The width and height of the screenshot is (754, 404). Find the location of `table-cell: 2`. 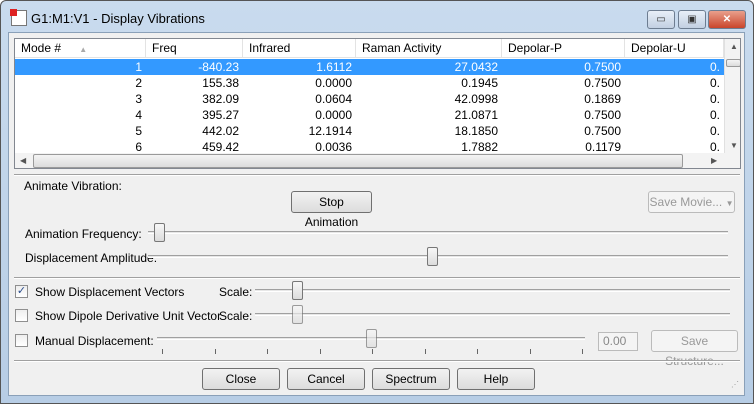

table-cell: 2 is located at coordinates (138, 83).